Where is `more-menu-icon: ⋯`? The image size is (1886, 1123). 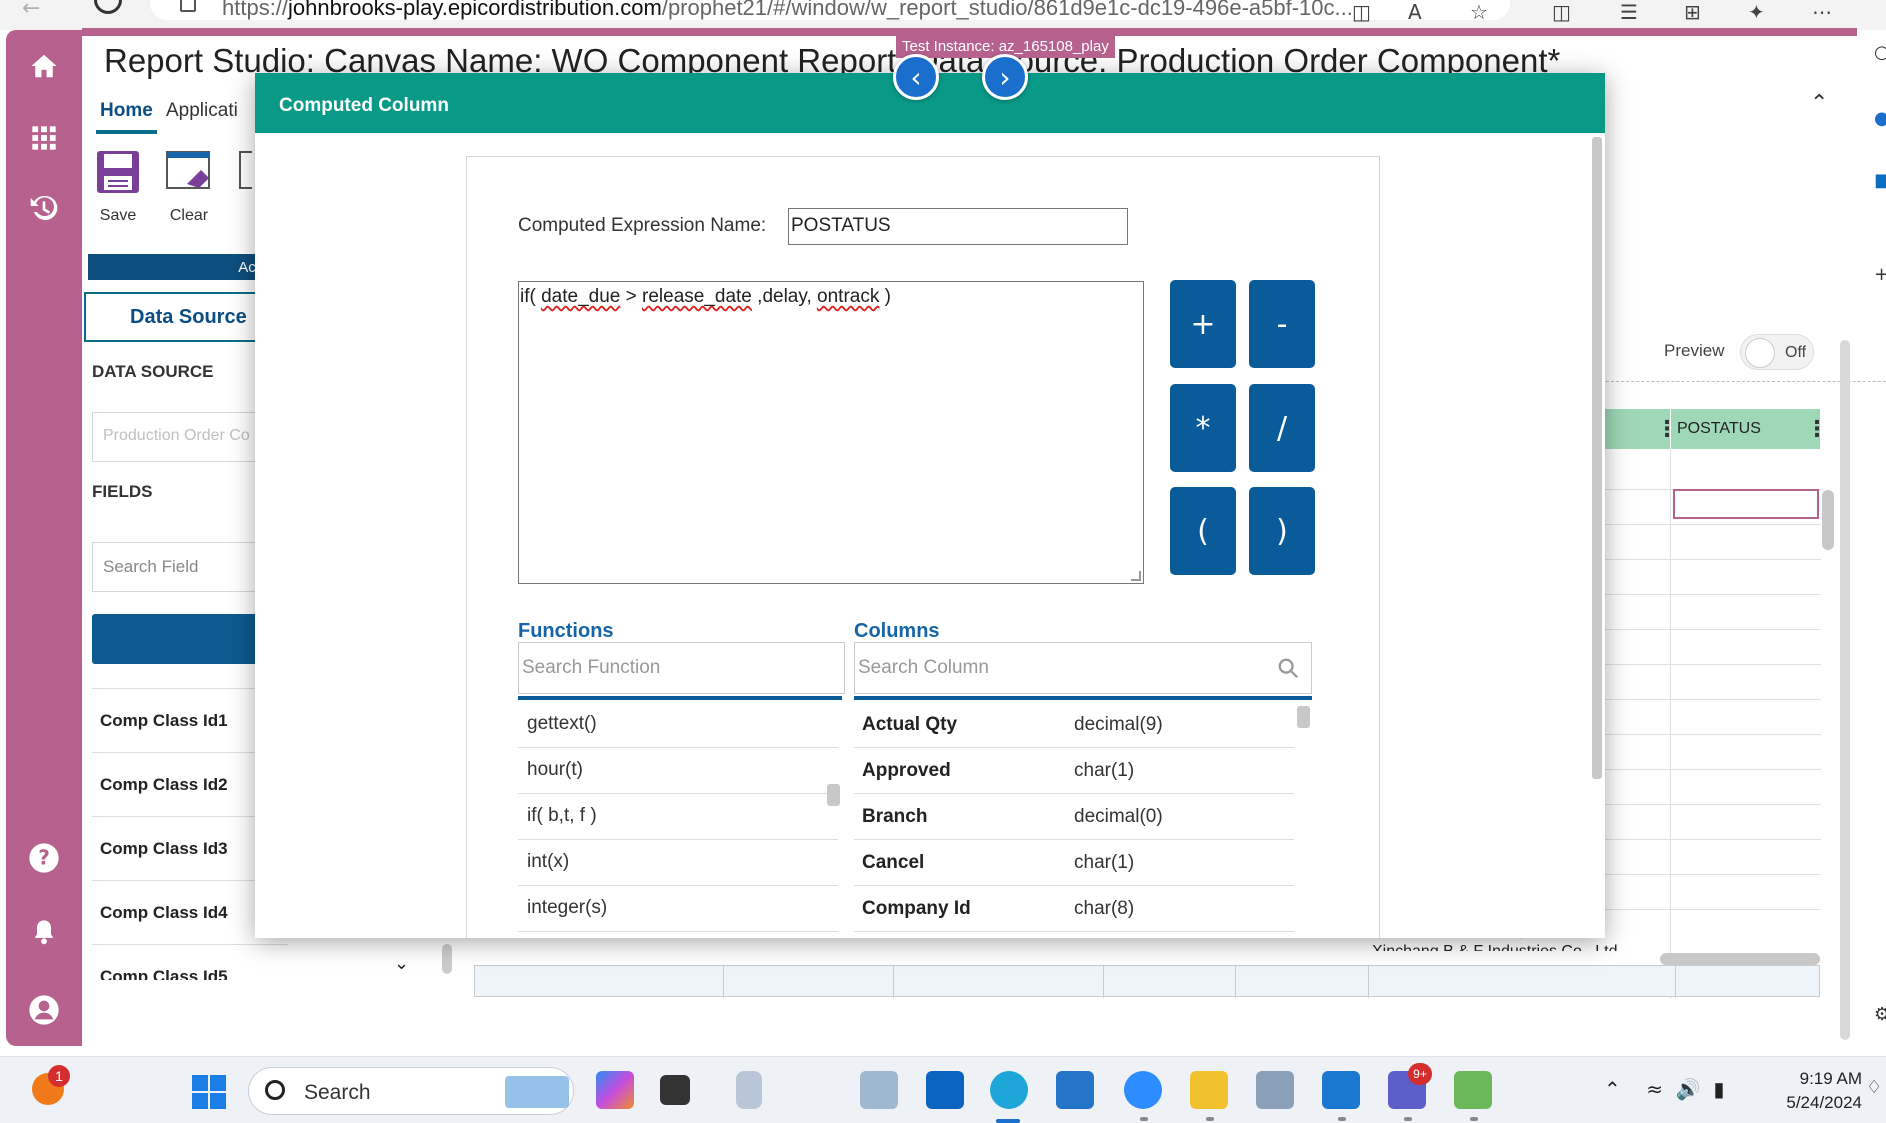
more-menu-icon: ⋯ is located at coordinates (1822, 12).